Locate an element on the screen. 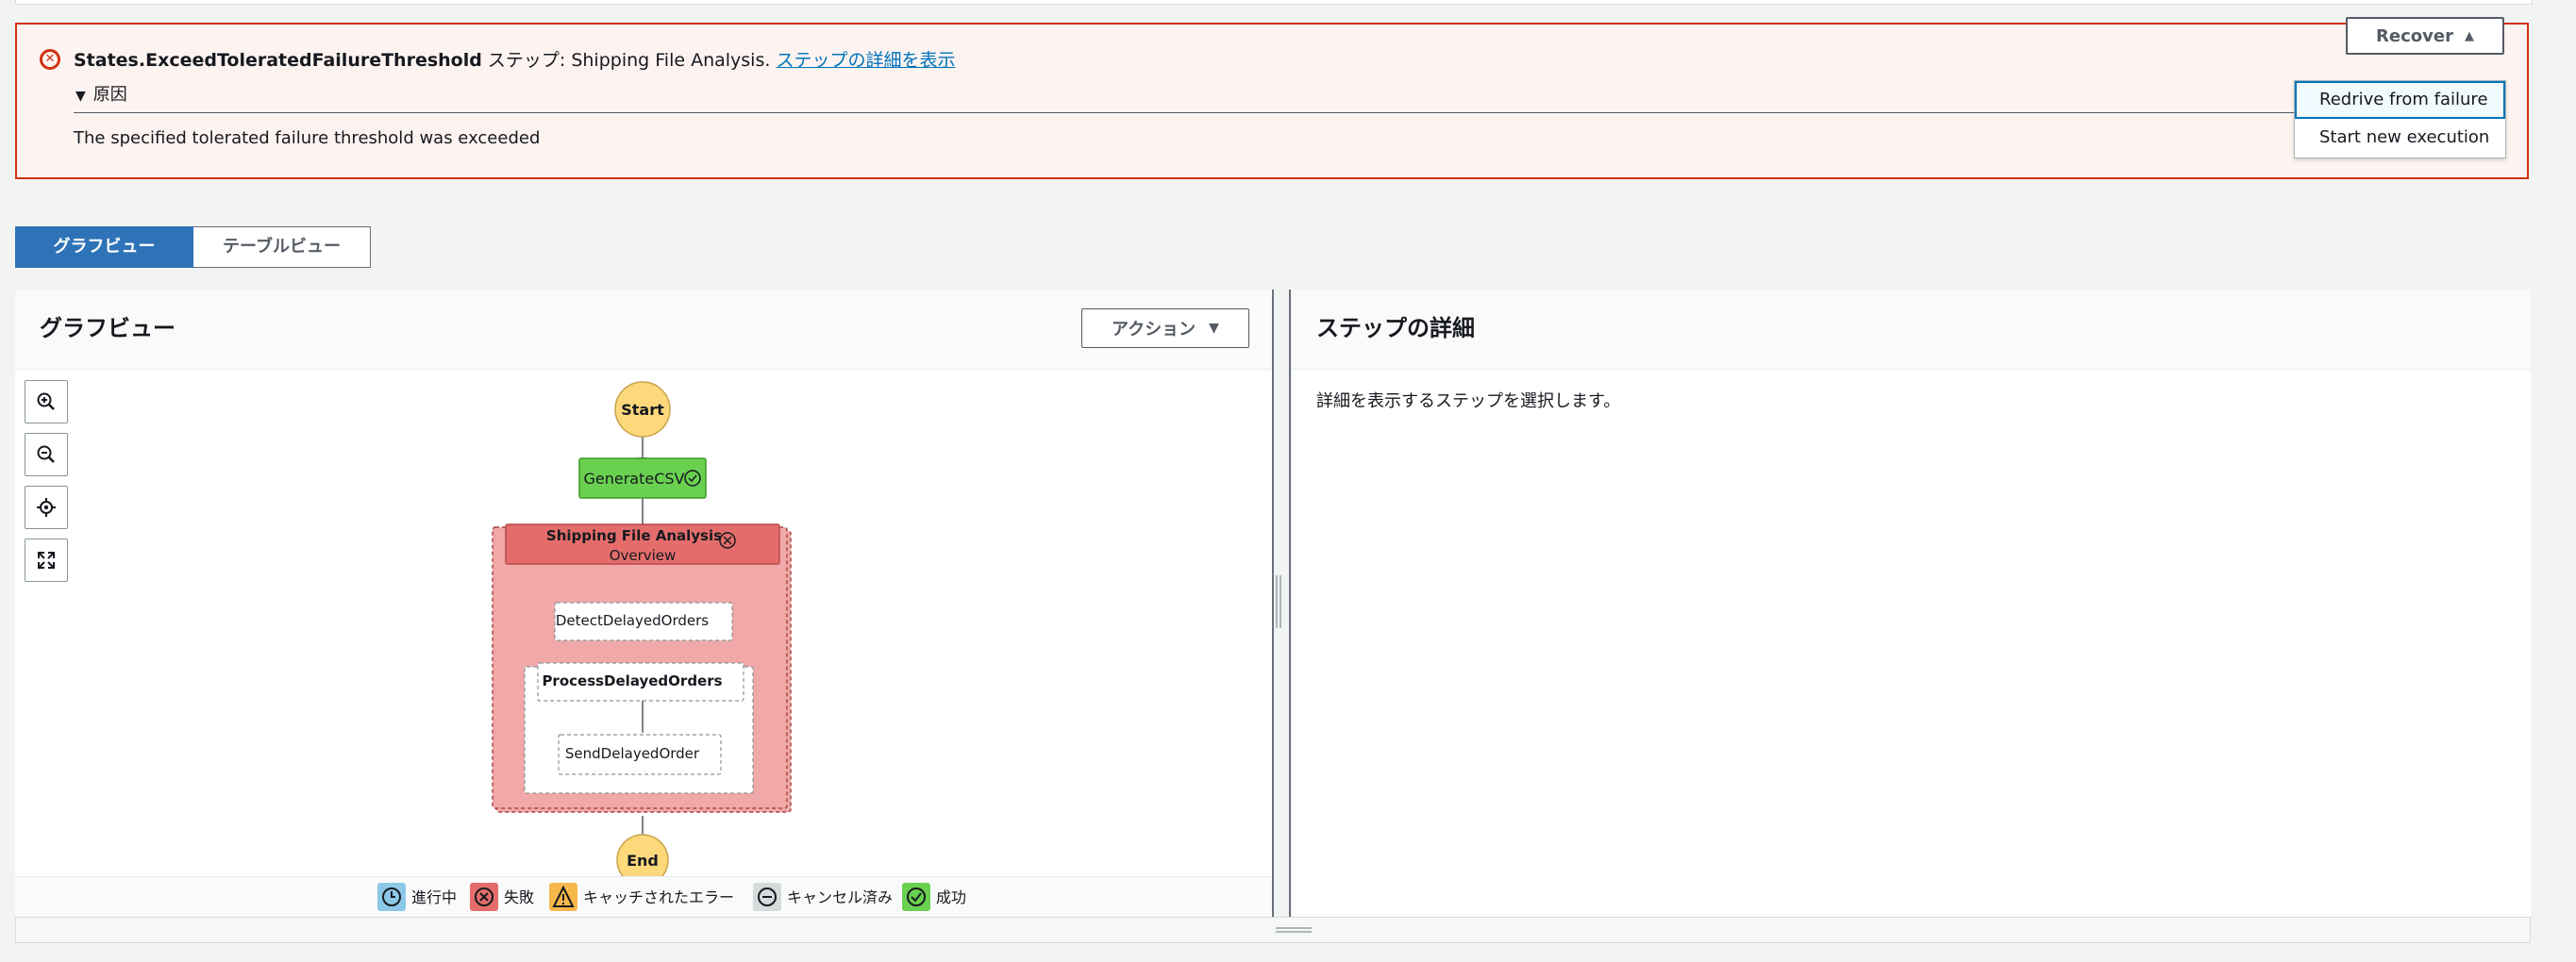 The image size is (2576, 962). detectdelayedorders-node: DetectDelayedOrders is located at coordinates (643, 621).